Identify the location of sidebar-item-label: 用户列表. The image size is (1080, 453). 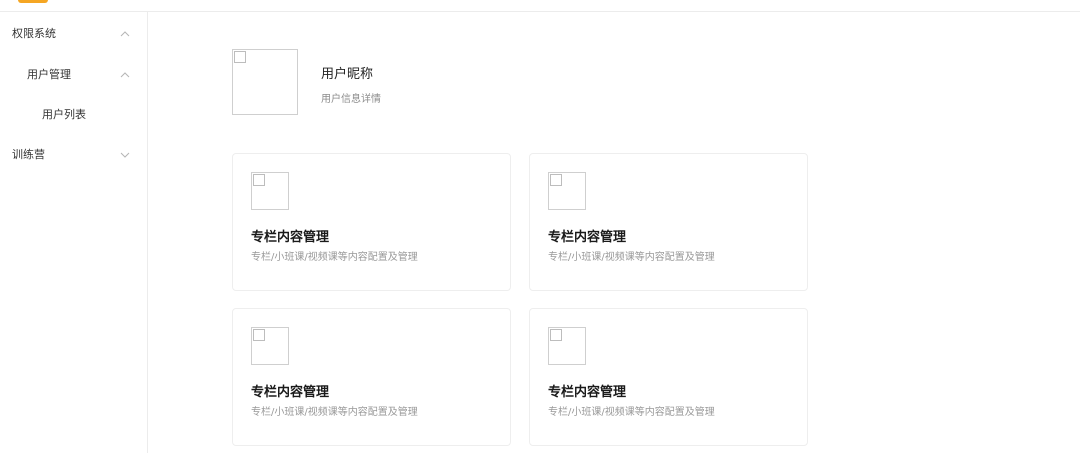
(64, 114).